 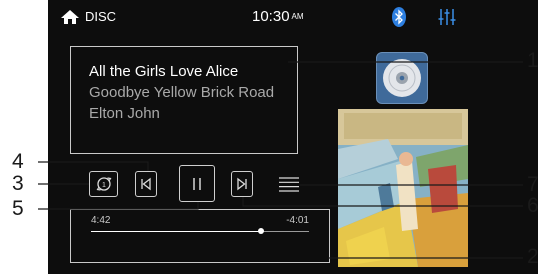 What do you see at coordinates (164, 71) in the screenshot?
I see `song-title: All the Girls Love Alice` at bounding box center [164, 71].